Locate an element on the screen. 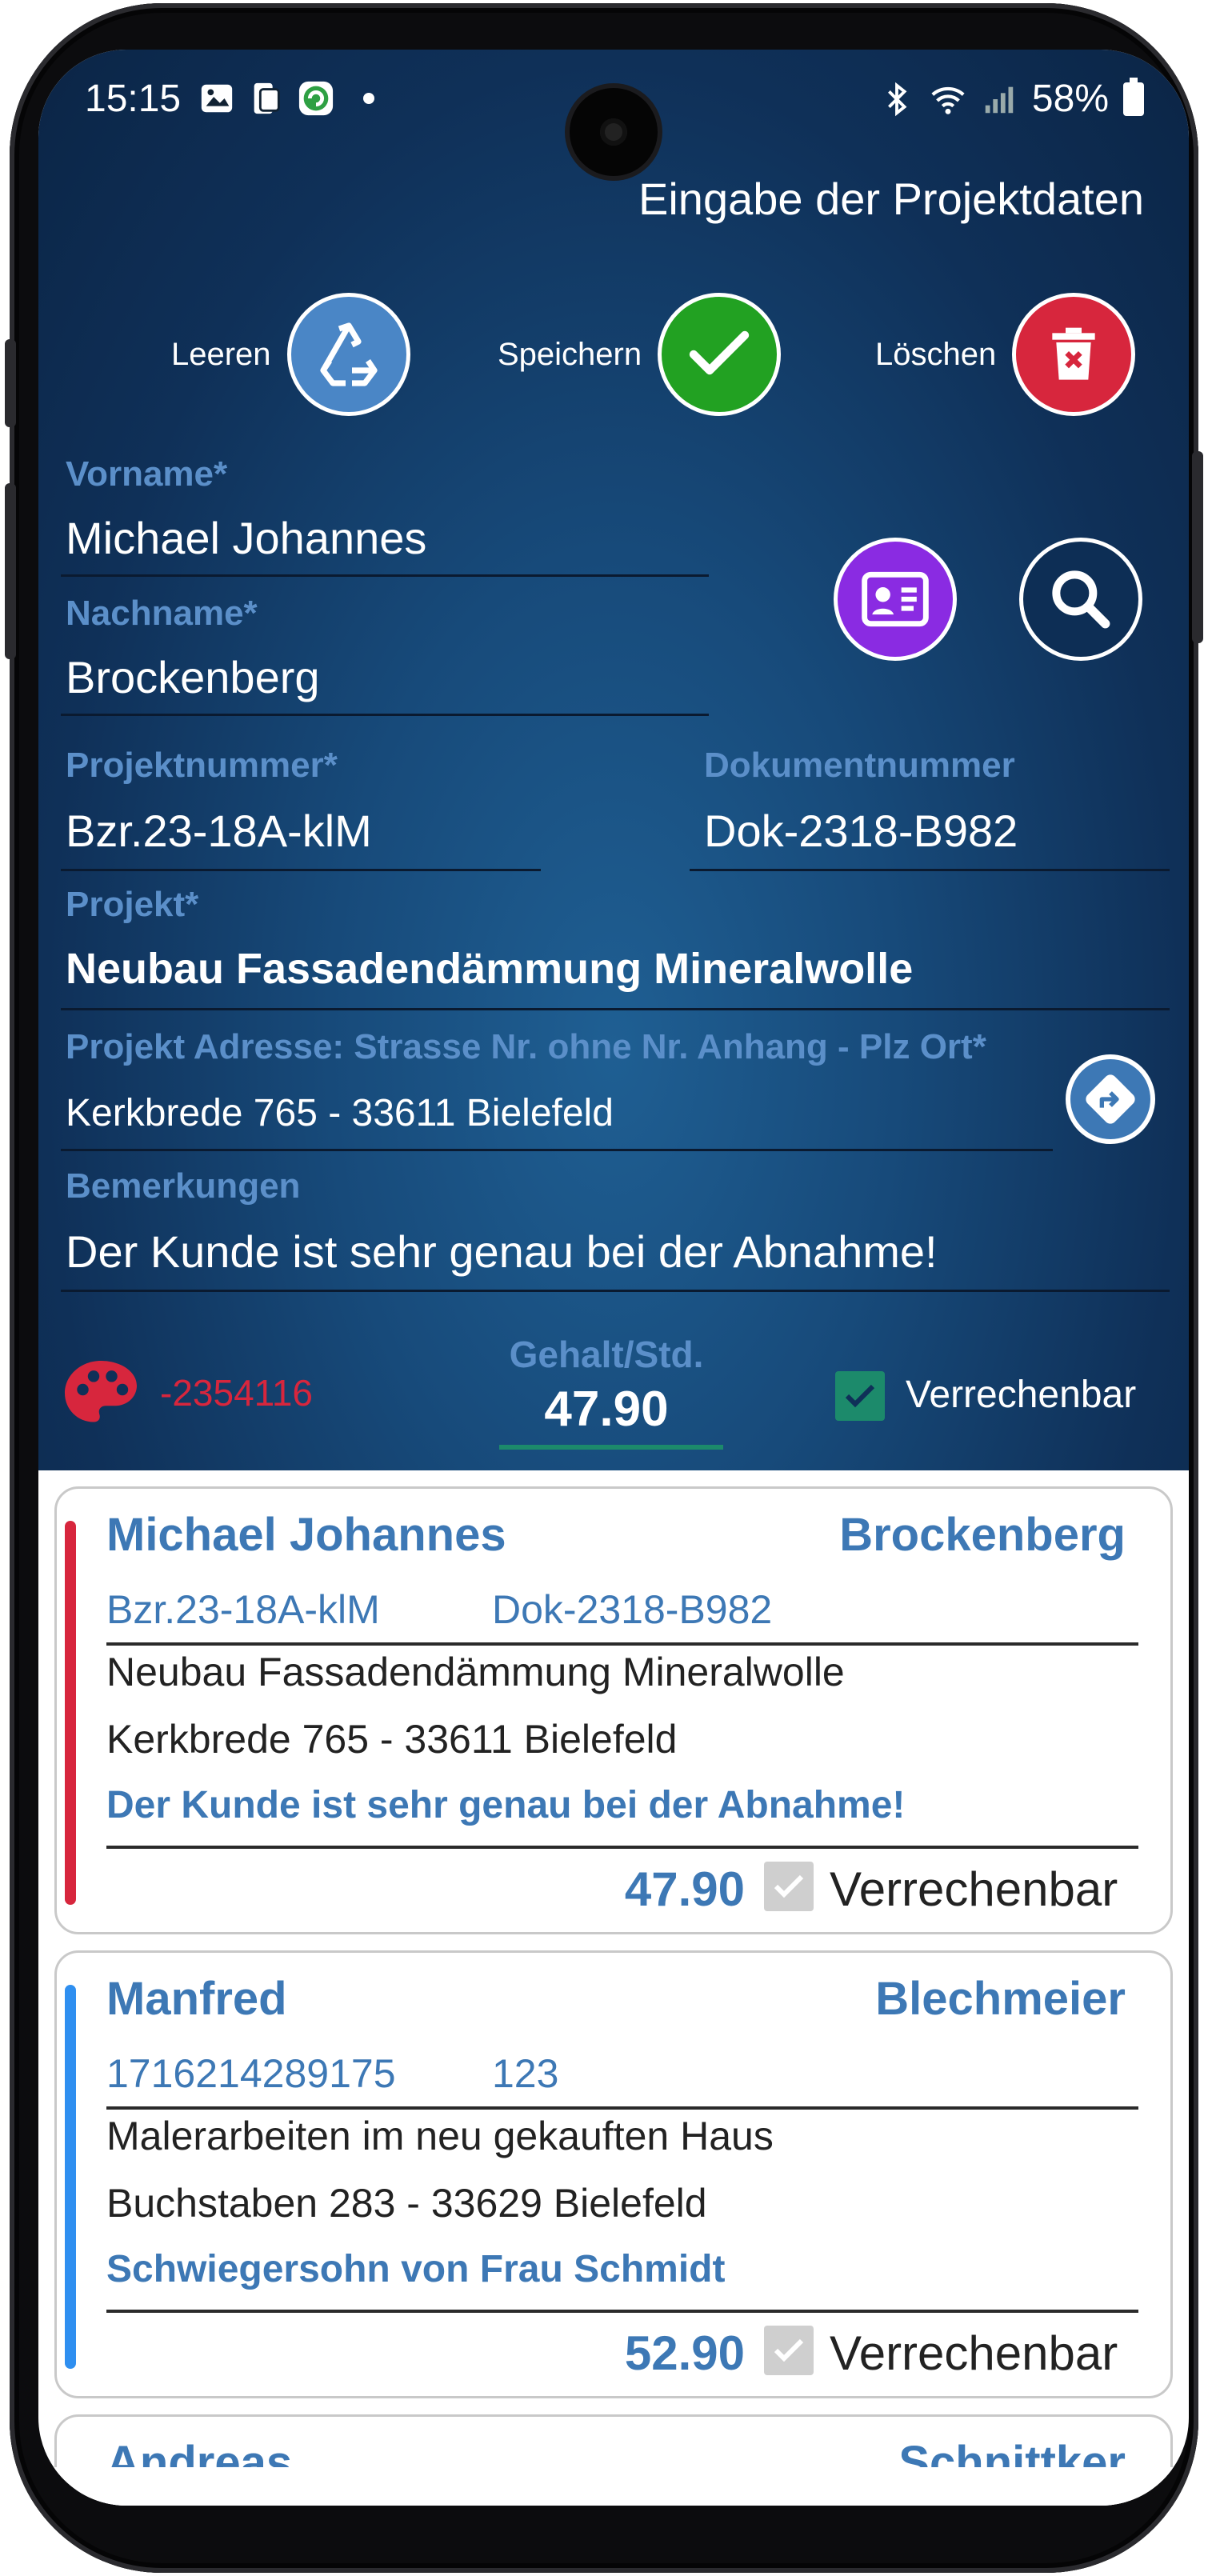  bluetooth-icon is located at coordinates (897, 99).